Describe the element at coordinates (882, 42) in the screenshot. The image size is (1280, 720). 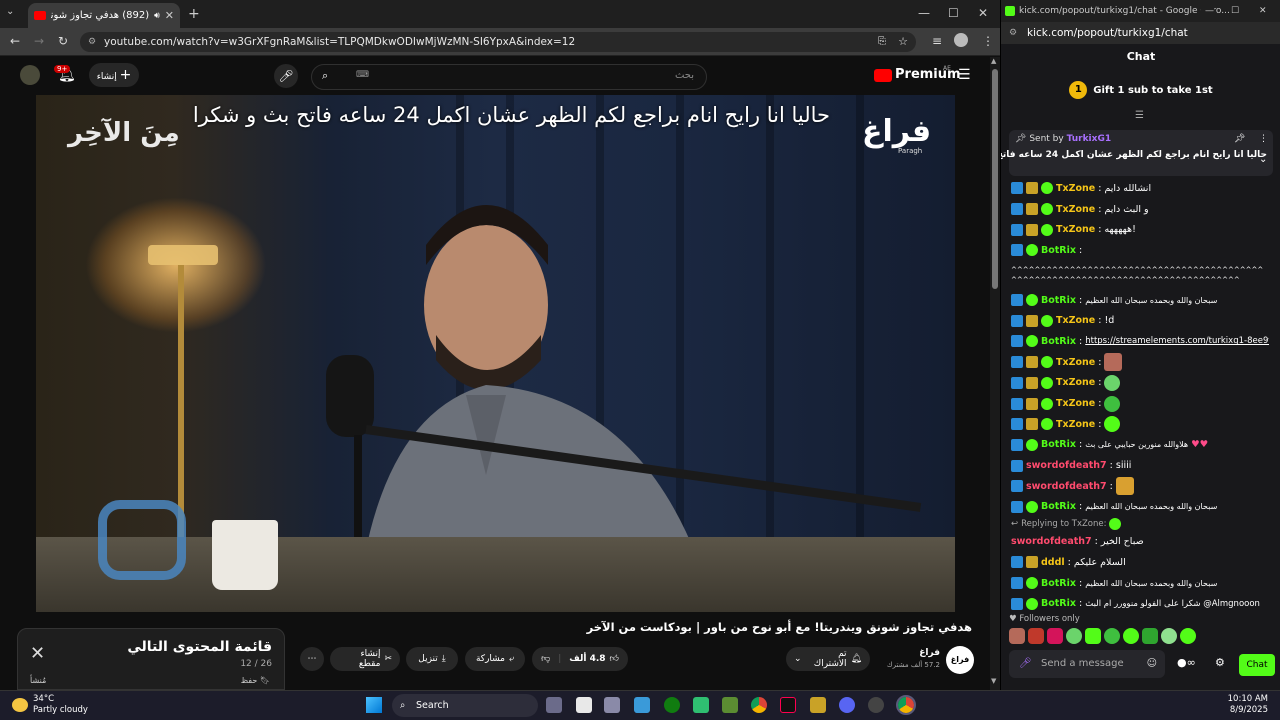
I see `install-app-icon: ⎘` at that location.